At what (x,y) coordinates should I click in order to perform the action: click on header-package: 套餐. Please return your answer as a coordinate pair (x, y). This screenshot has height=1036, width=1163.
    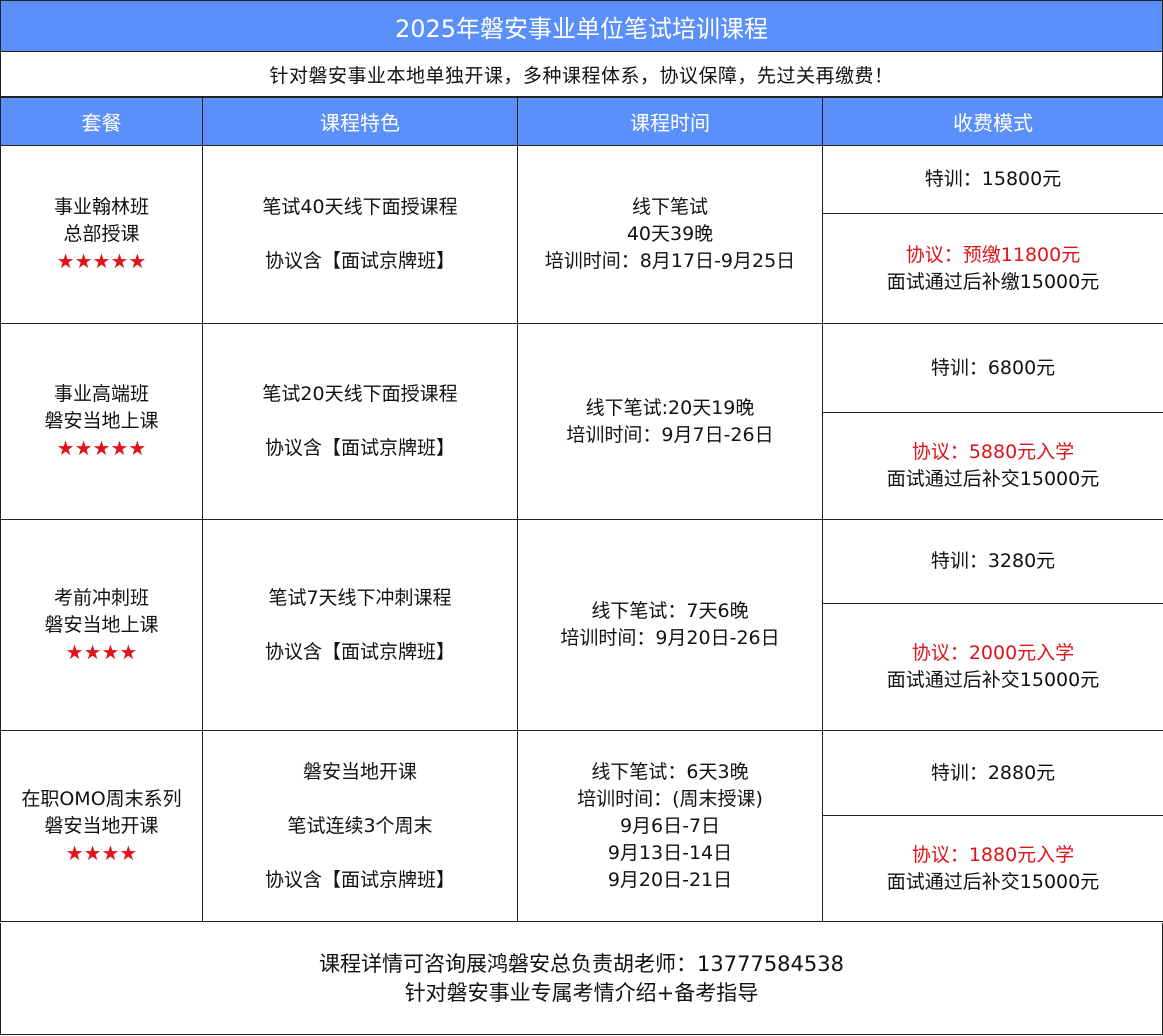
    Looking at the image, I should click on (101, 121).